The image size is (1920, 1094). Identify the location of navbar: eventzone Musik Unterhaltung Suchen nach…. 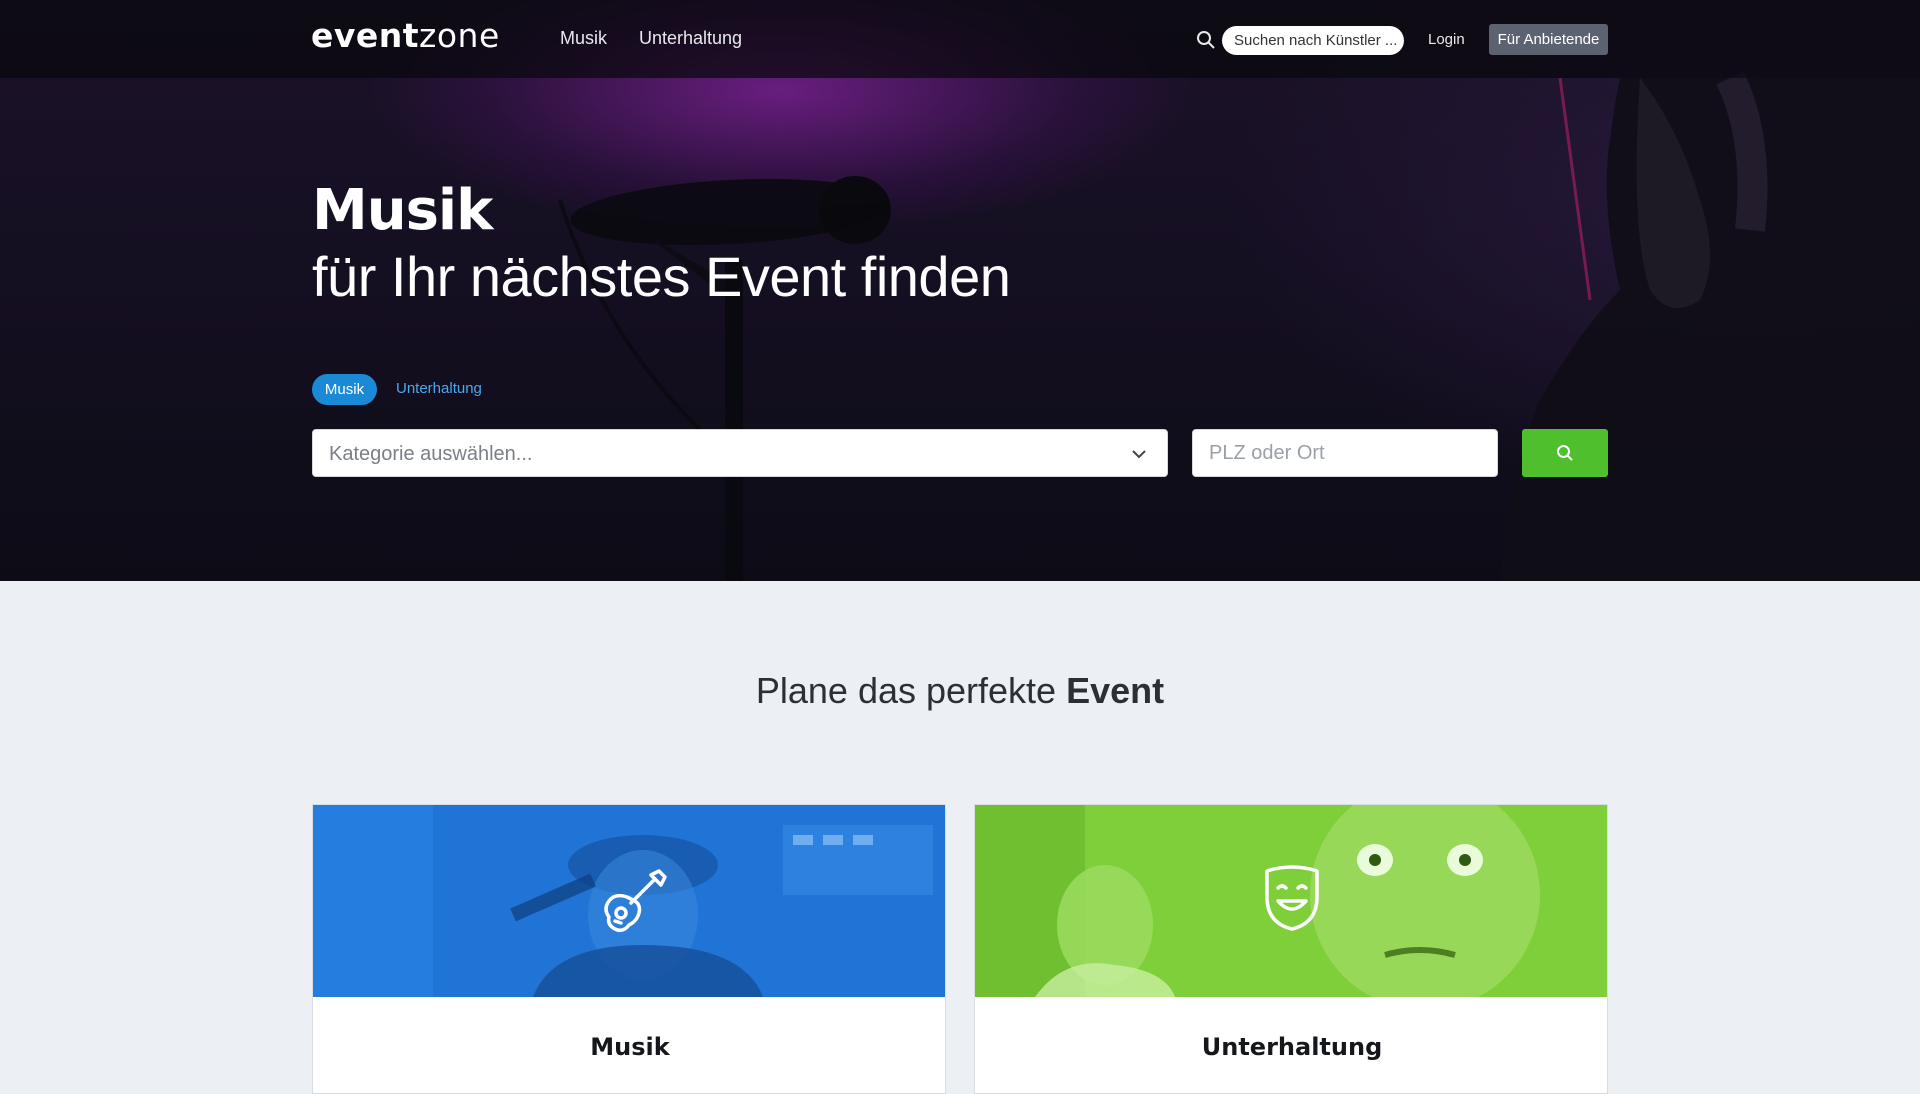
(960, 39).